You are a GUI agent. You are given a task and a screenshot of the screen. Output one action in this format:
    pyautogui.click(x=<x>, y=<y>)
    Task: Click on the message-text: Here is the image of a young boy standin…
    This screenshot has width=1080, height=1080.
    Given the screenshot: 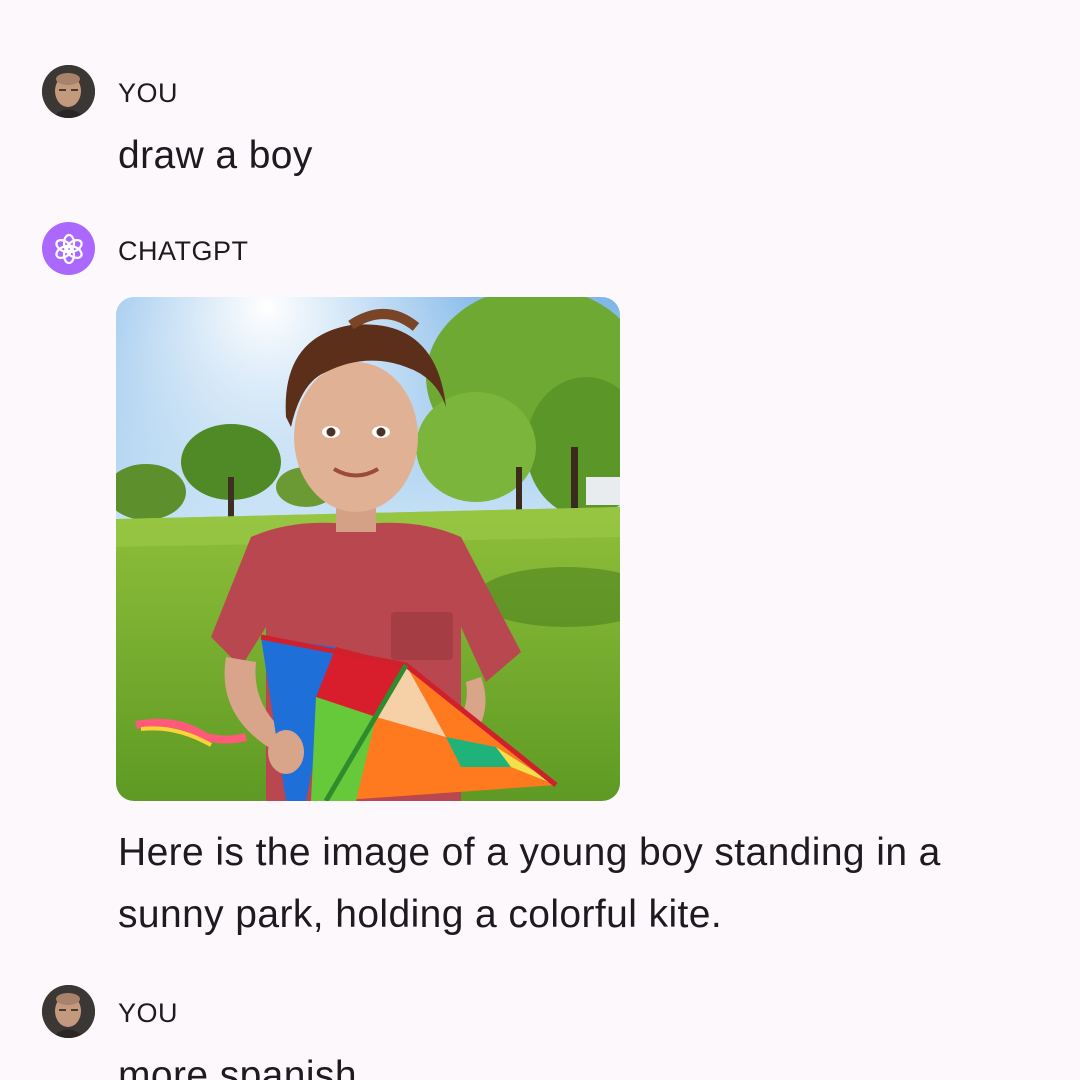 What is the action you would take?
    pyautogui.click(x=529, y=883)
    